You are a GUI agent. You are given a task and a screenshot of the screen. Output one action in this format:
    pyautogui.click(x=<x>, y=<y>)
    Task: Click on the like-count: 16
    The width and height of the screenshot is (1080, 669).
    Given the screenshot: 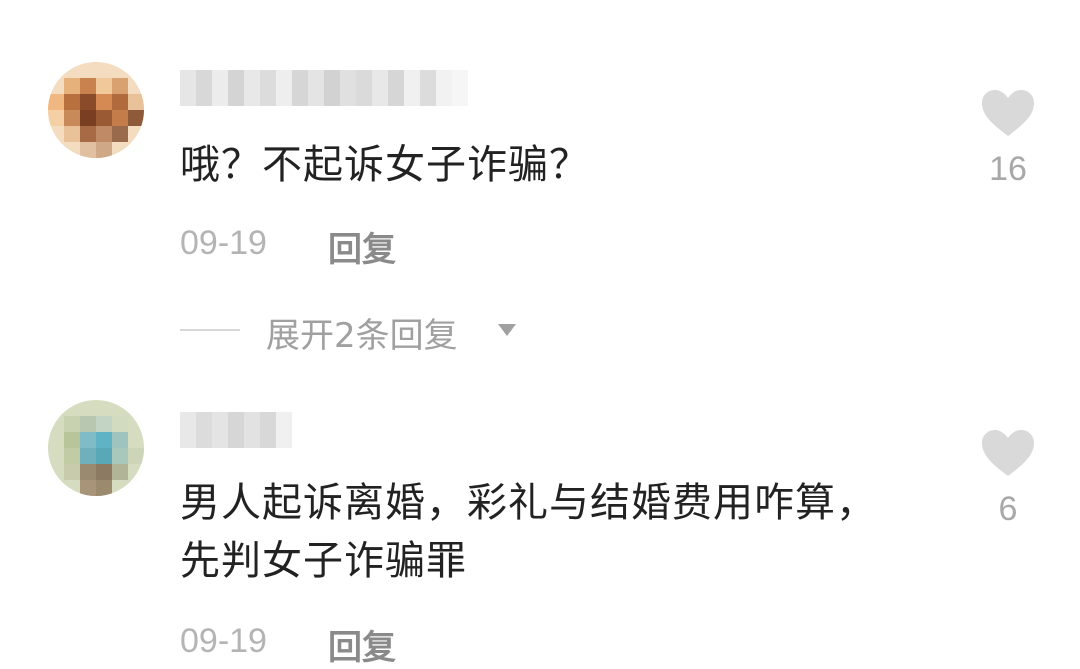 What is the action you would take?
    pyautogui.click(x=1008, y=169)
    